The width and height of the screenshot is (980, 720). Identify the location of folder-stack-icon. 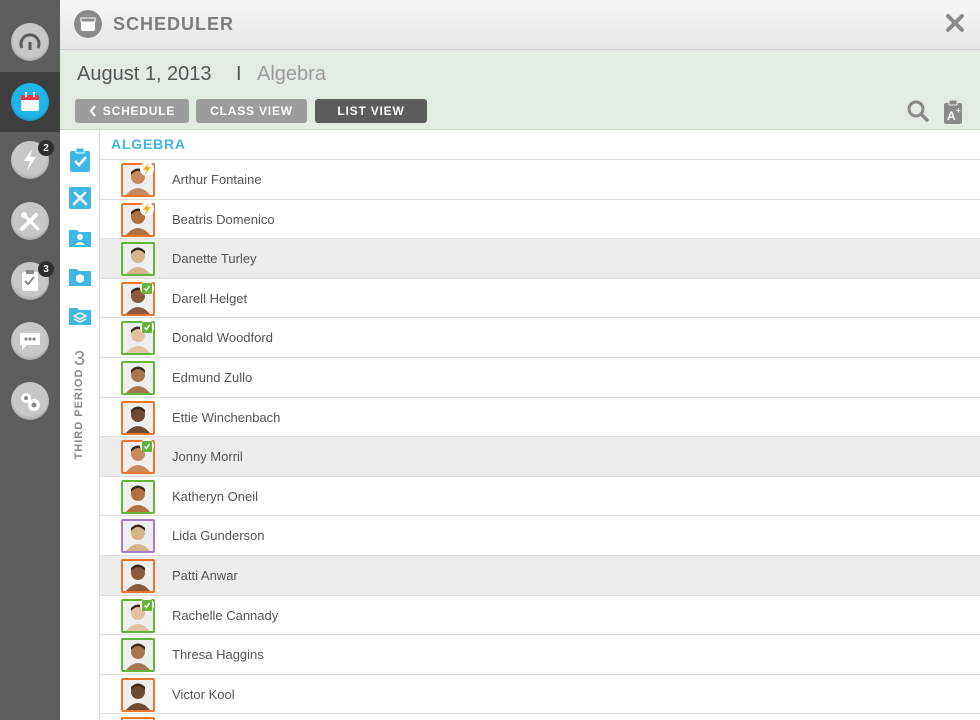
(80, 316).